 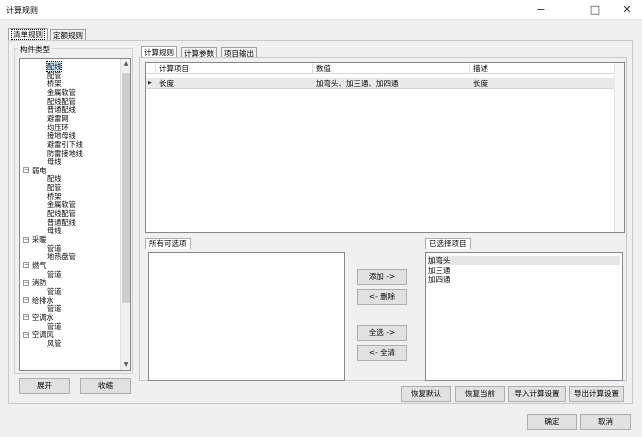 I want to click on maximize-icon: □, so click(x=595, y=10).